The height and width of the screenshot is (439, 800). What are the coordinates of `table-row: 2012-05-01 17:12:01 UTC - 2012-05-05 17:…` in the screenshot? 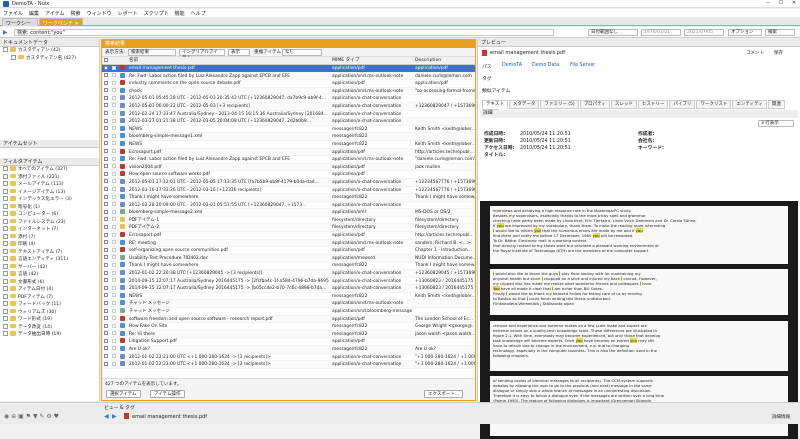 It's located at (288, 182).